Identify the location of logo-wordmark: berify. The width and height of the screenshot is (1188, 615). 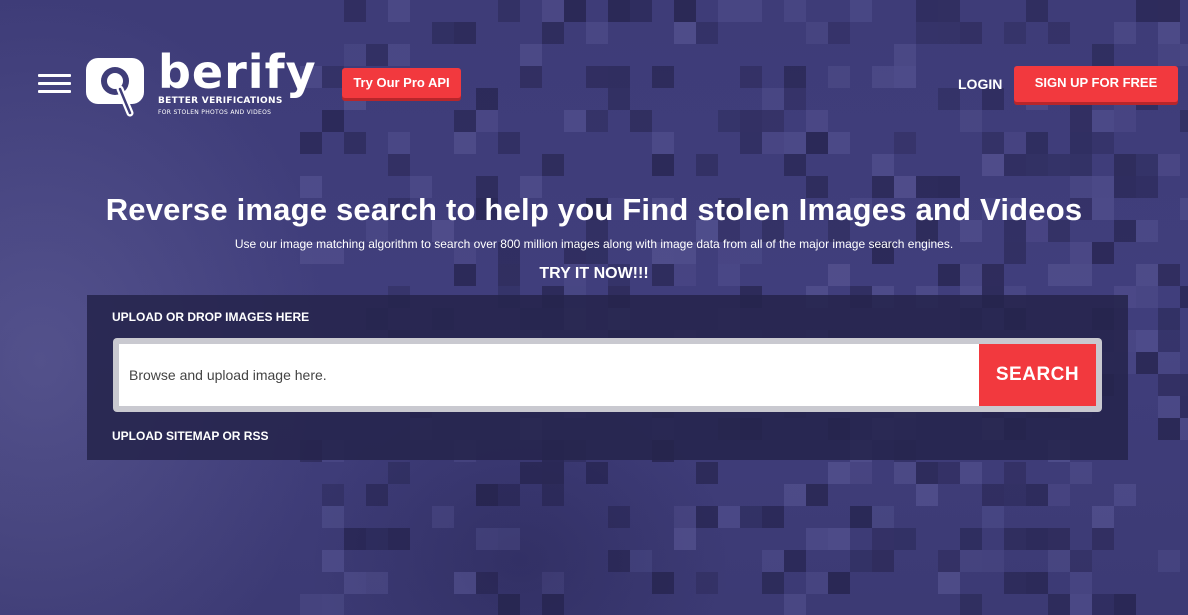
(237, 72).